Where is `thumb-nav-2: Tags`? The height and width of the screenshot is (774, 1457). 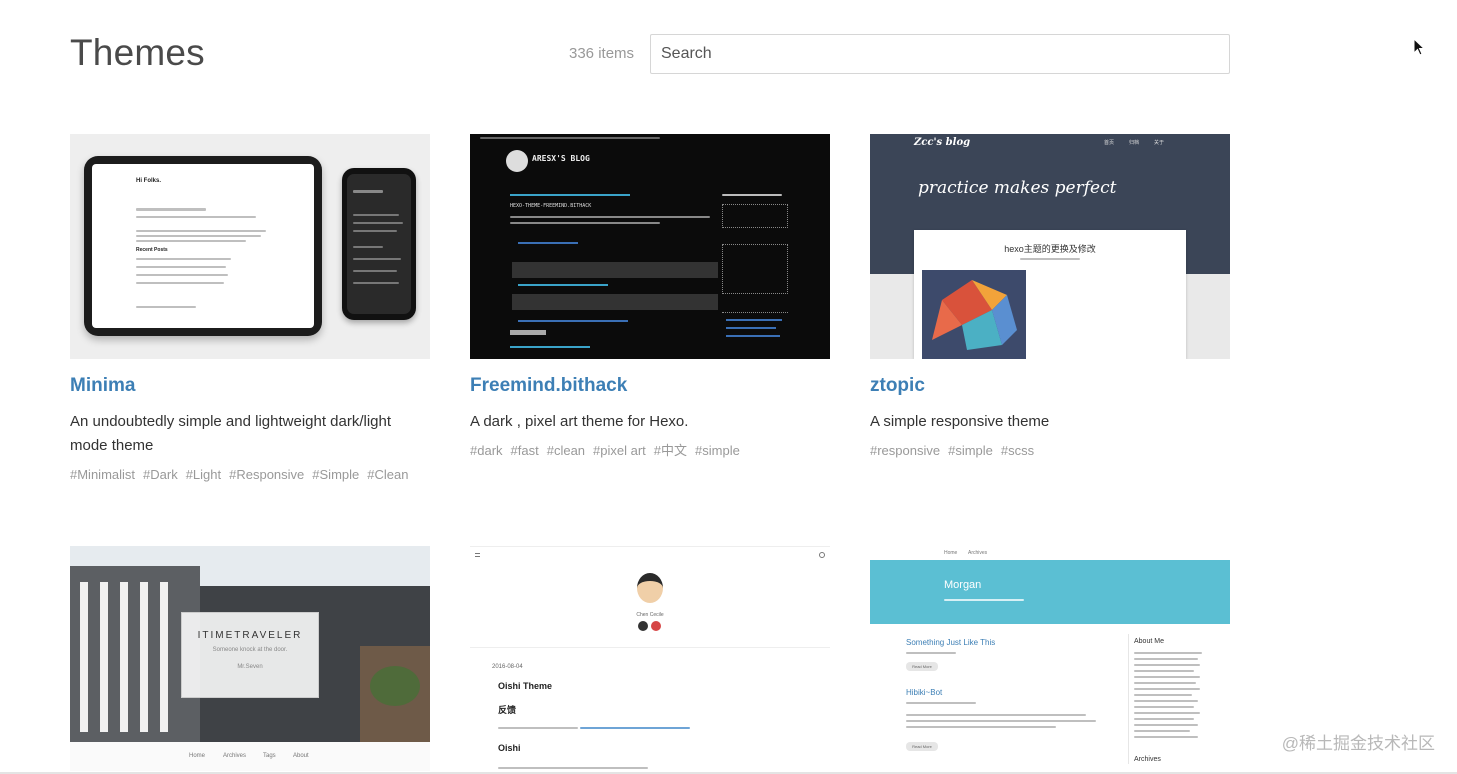
thumb-nav-2: Tags is located at coordinates (269, 756).